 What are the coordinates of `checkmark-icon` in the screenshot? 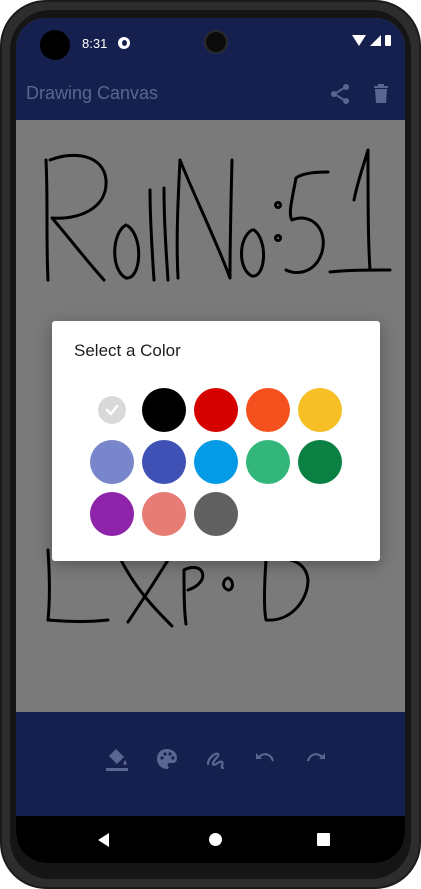 It's located at (112, 410).